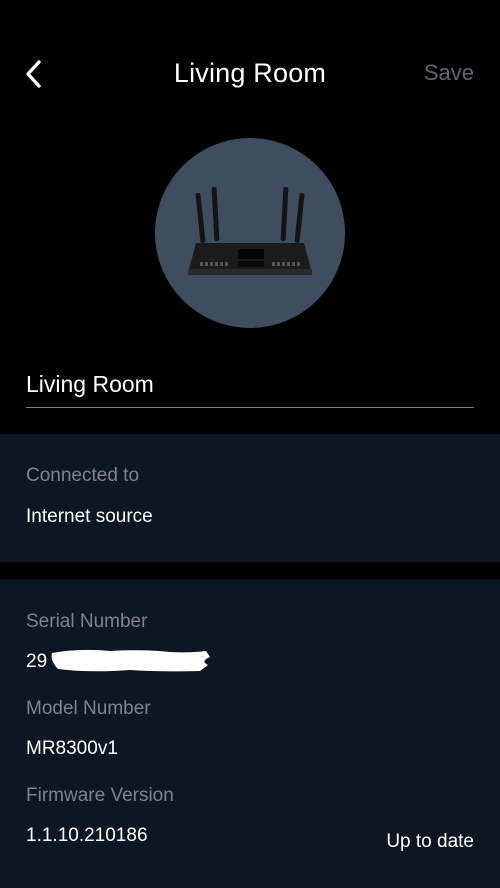  Describe the element at coordinates (83, 475) in the screenshot. I see `connected-to-label: Connected to` at that location.